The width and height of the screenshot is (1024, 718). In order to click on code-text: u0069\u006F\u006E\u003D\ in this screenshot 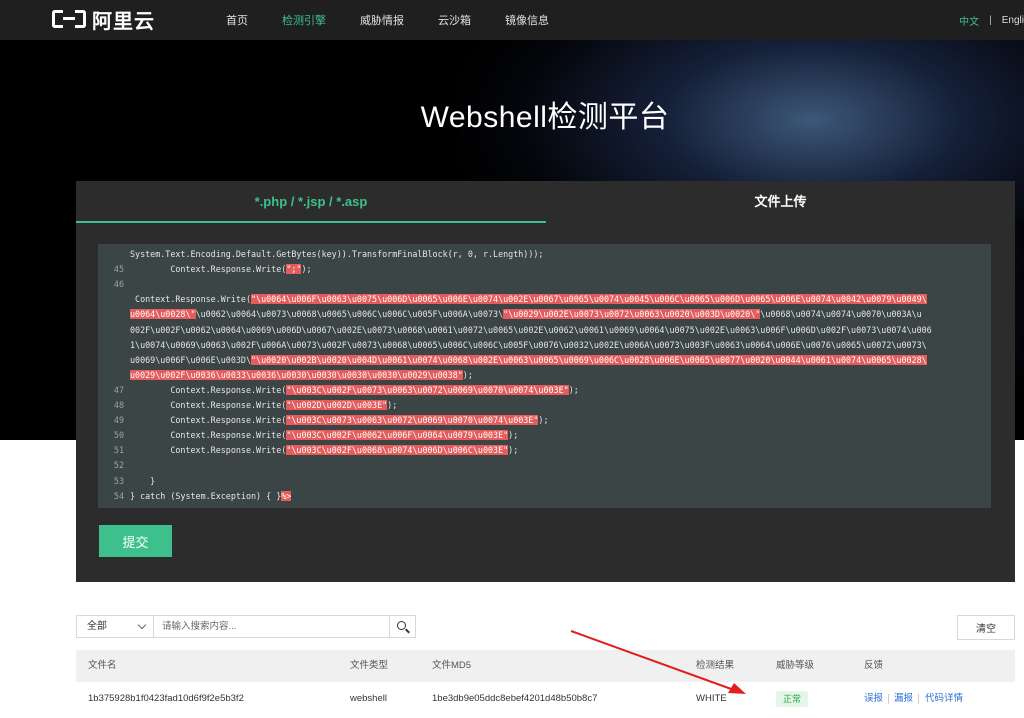, I will do `click(191, 359)`.